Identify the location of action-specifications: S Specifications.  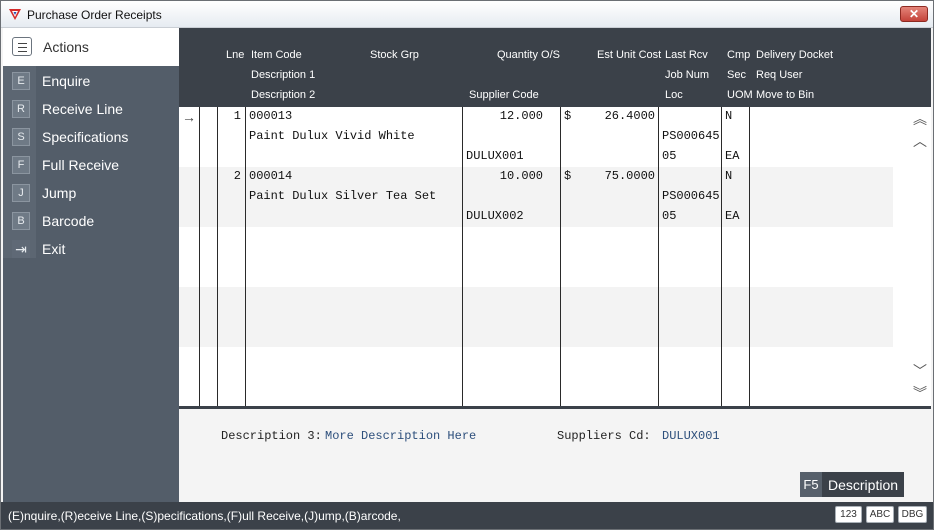
(91, 137).